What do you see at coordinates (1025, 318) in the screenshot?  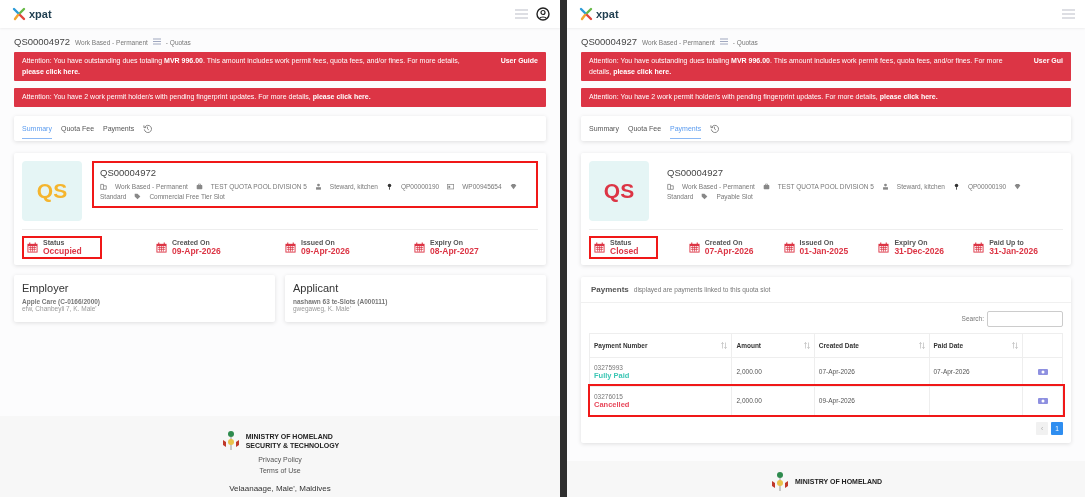 I see `search-field` at bounding box center [1025, 318].